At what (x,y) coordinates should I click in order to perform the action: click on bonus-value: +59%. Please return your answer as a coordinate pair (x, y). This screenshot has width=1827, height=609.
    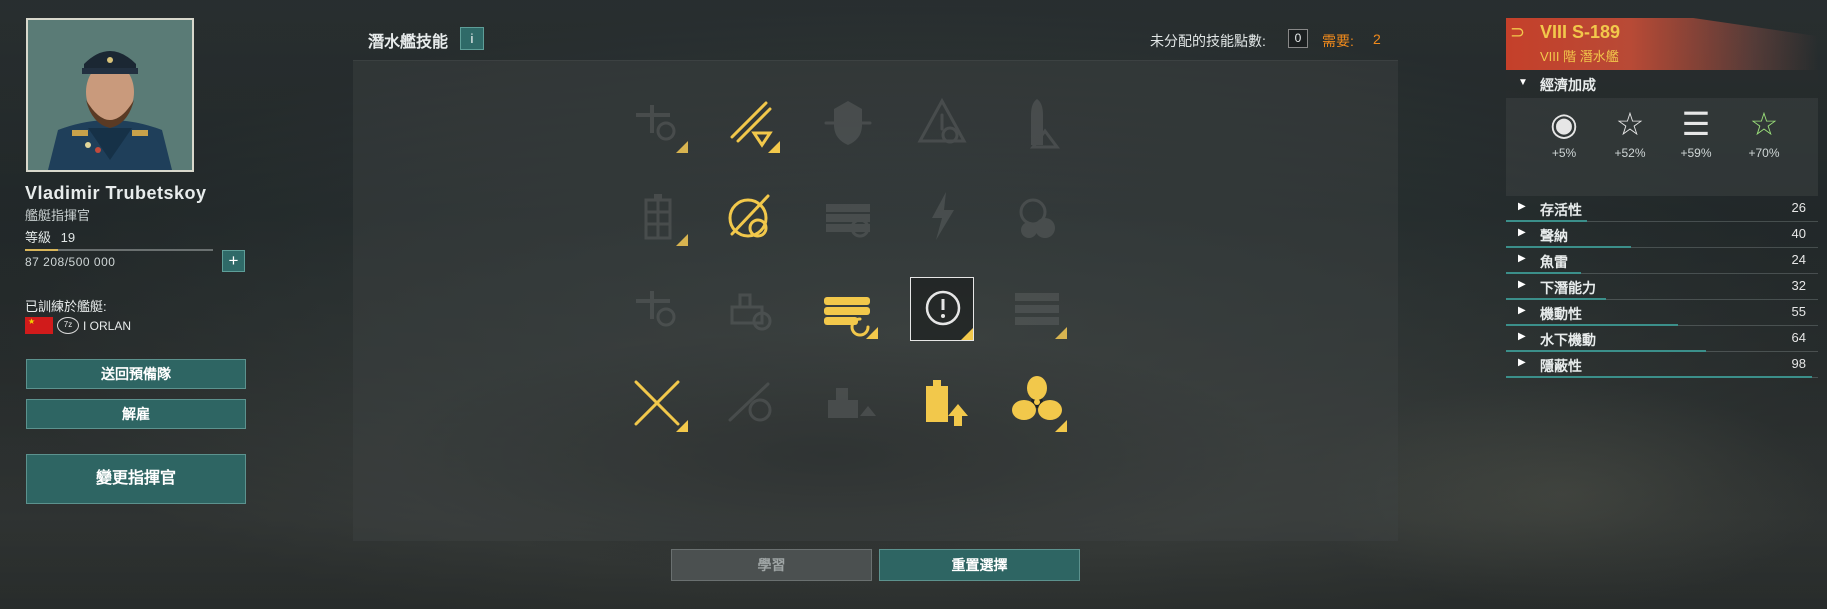
    Looking at the image, I should click on (1696, 153).